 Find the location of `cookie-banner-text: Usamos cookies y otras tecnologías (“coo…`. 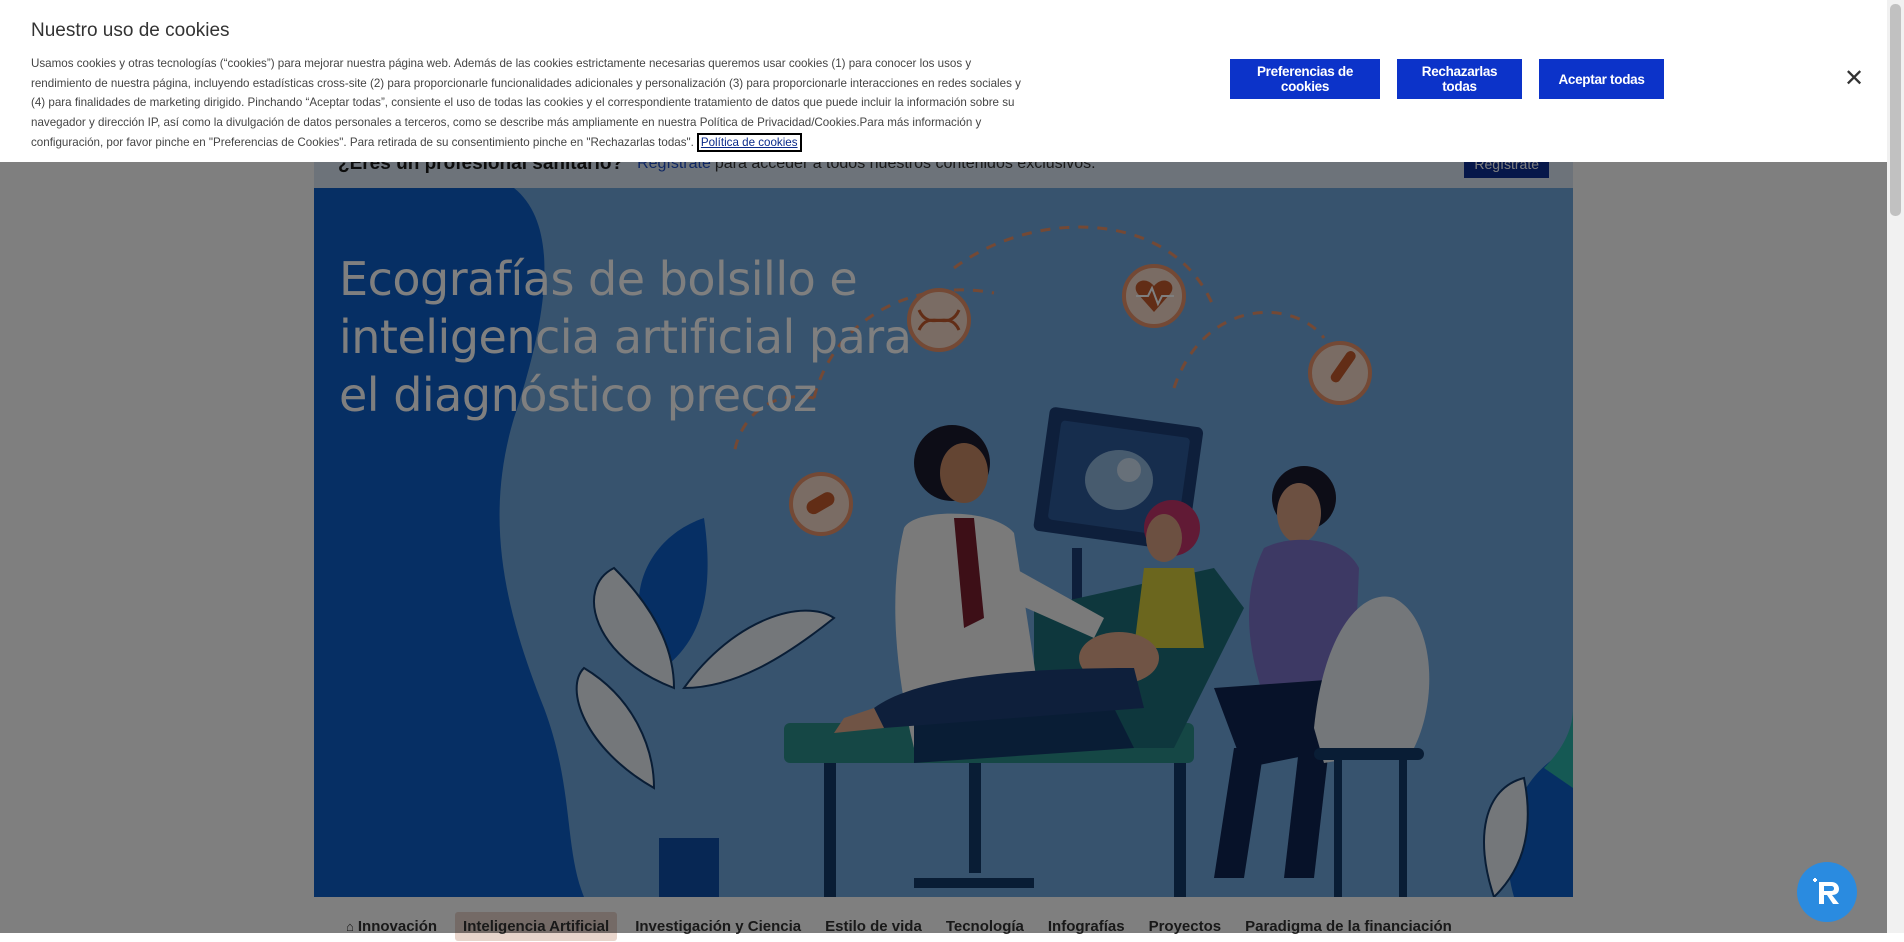

cookie-banner-text: Usamos cookies y otras tecnologías (“coo… is located at coordinates (526, 103).